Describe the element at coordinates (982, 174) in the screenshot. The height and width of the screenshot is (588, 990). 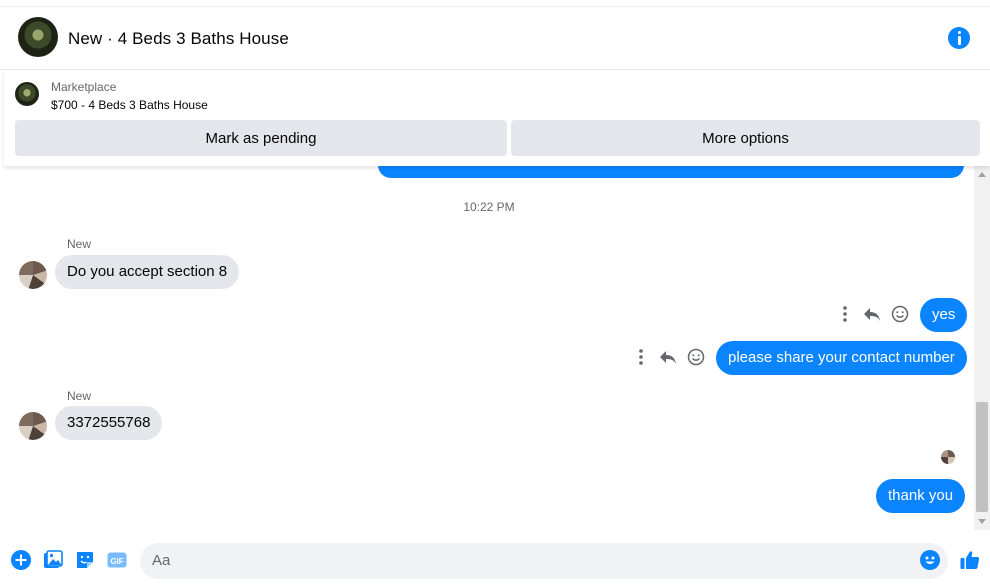
I see `scroll-up-arrow` at that location.